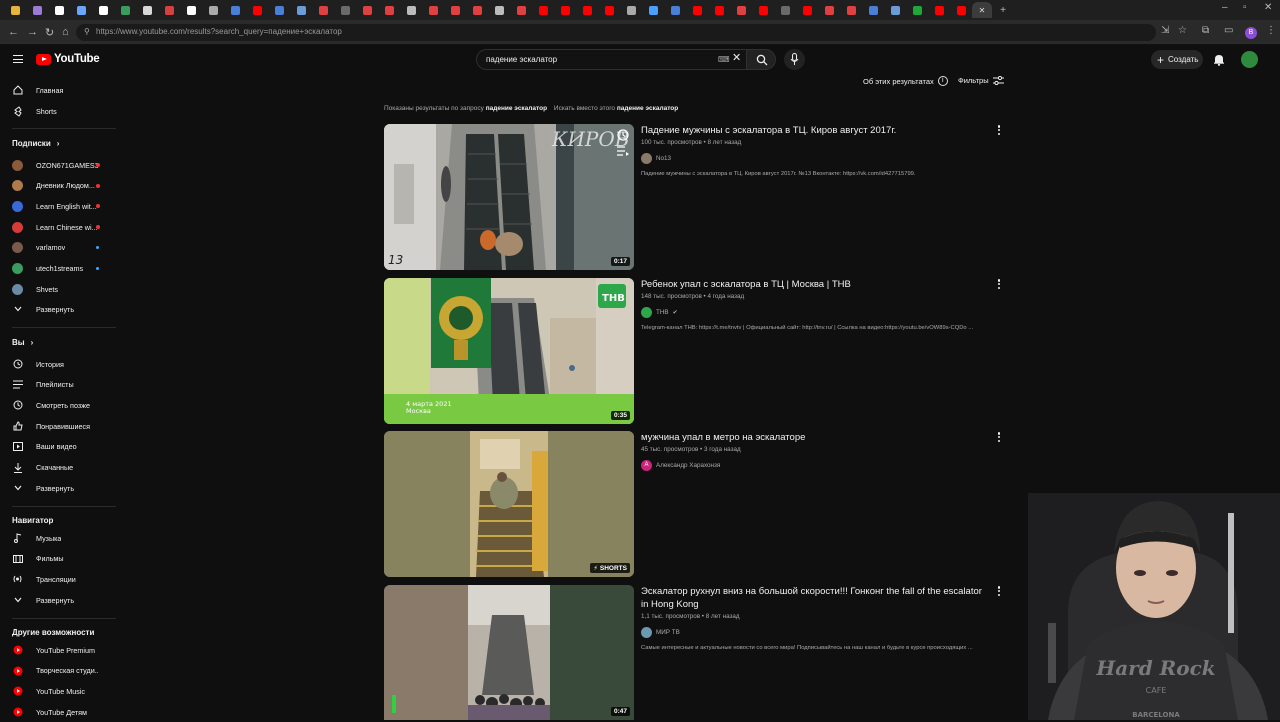  What do you see at coordinates (35, 143) in the screenshot?
I see `sidebar-section-title: Подписки ›` at bounding box center [35, 143].